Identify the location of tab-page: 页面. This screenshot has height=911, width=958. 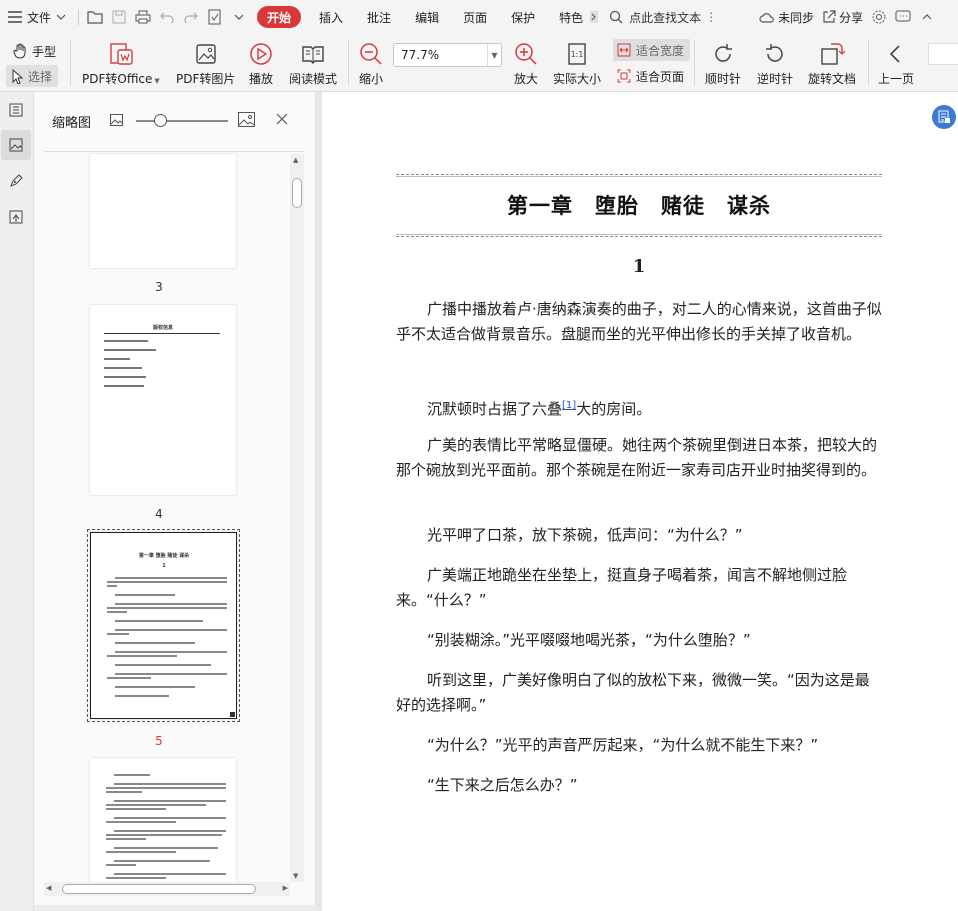
(475, 17).